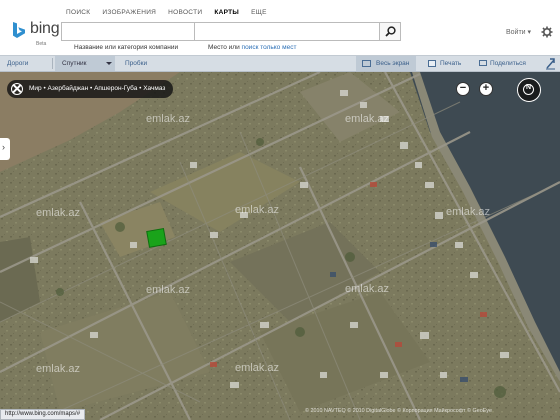  Describe the element at coordinates (450, 63) in the screenshot. I see `print-button: Печать` at that location.